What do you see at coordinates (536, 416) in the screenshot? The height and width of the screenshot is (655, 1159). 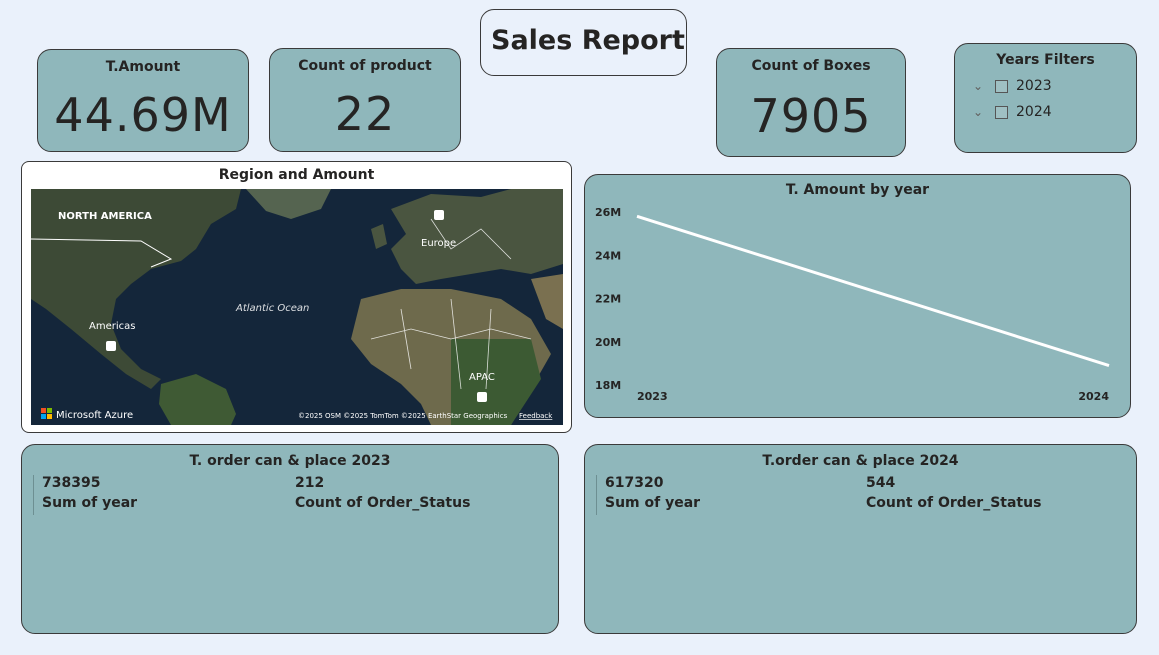 I see `map-feedback-link: Feedback` at bounding box center [536, 416].